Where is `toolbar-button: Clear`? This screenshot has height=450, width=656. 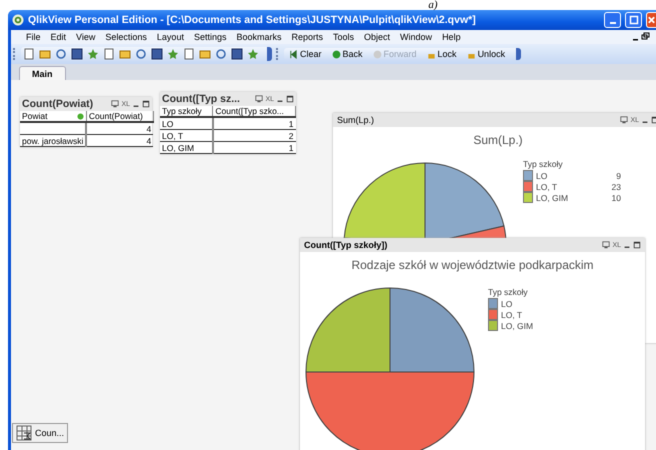 toolbar-button: Clear is located at coordinates (305, 54).